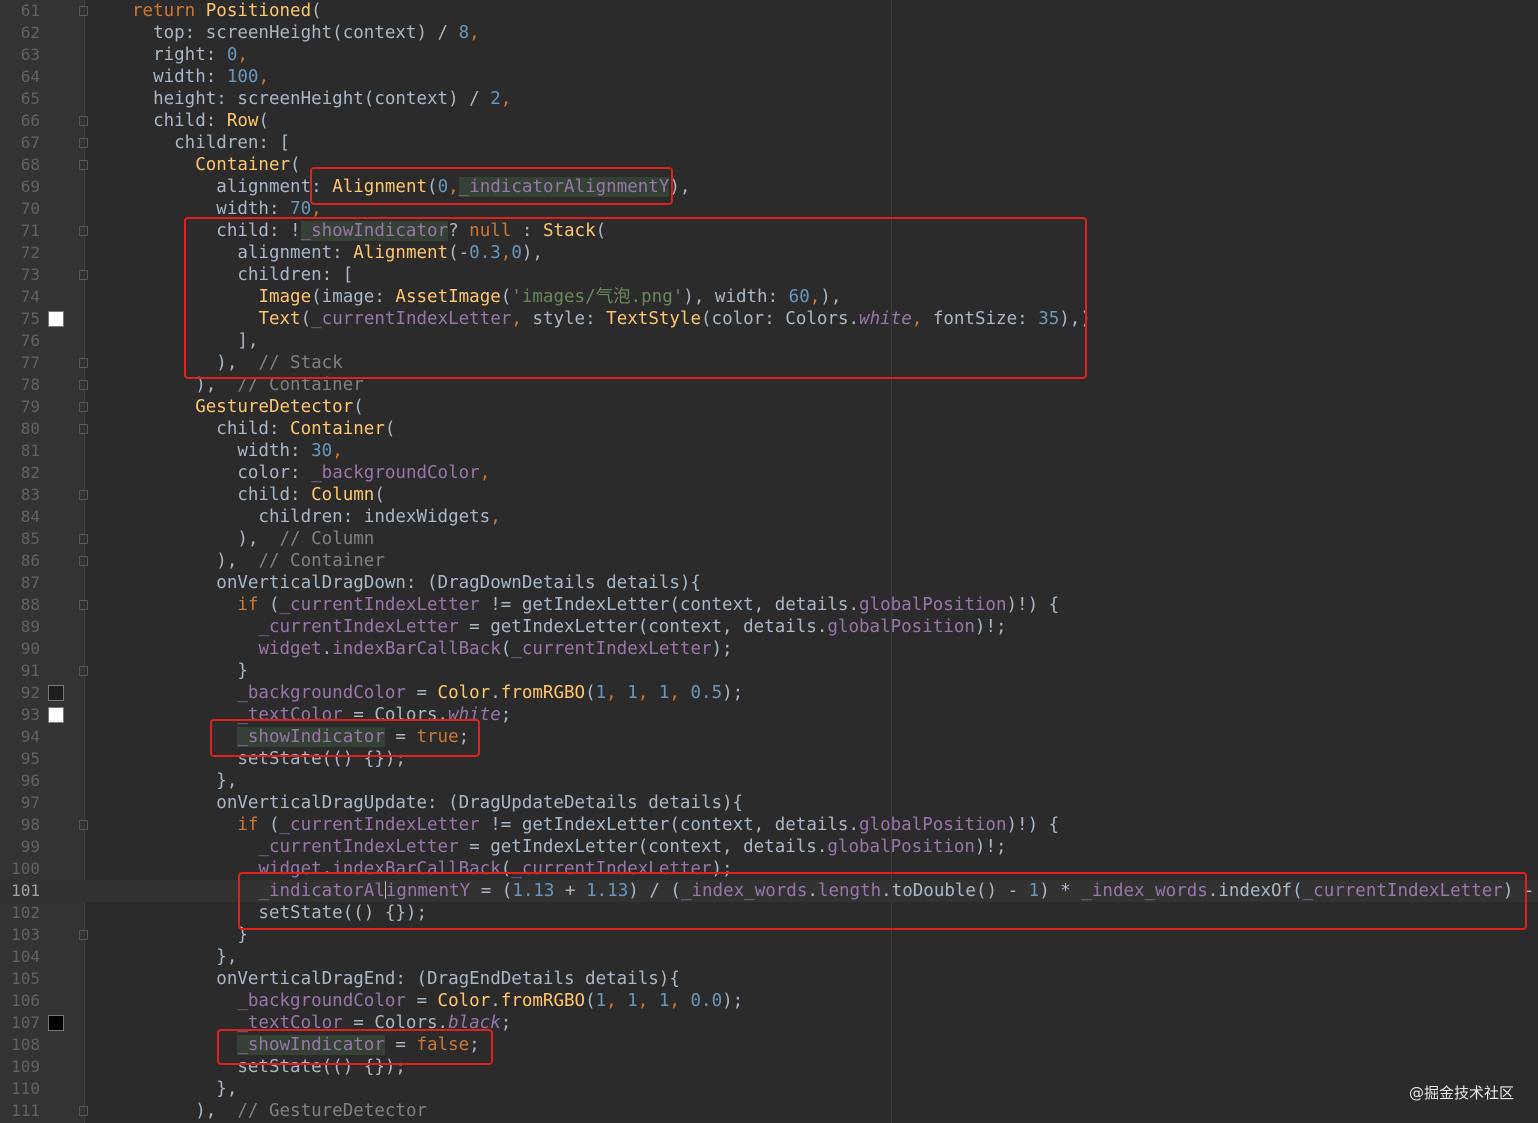 The width and height of the screenshot is (1538, 1123). Describe the element at coordinates (20, 187) in the screenshot. I see `line-number: 69` at that location.